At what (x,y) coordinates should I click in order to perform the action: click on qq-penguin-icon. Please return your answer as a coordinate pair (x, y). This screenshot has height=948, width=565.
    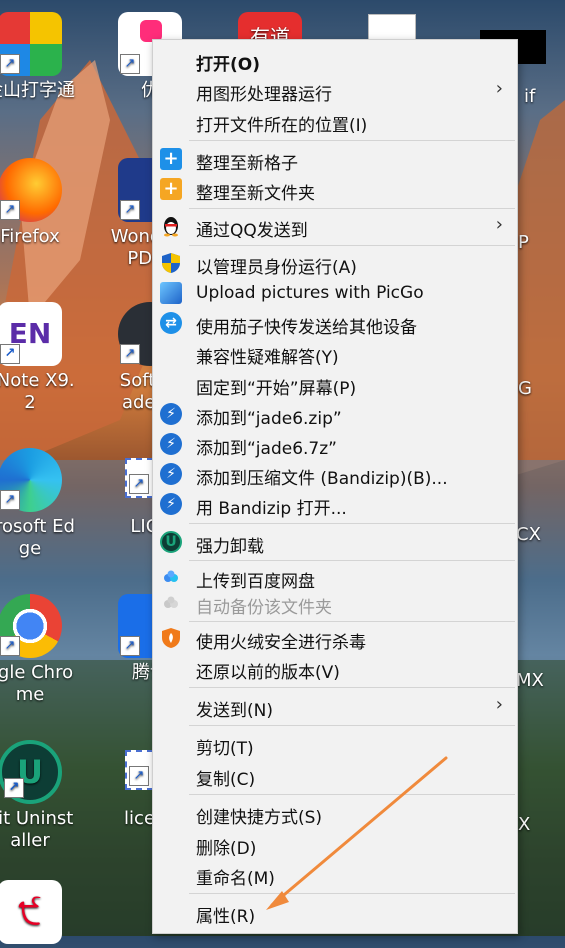
    Looking at the image, I should click on (171, 226).